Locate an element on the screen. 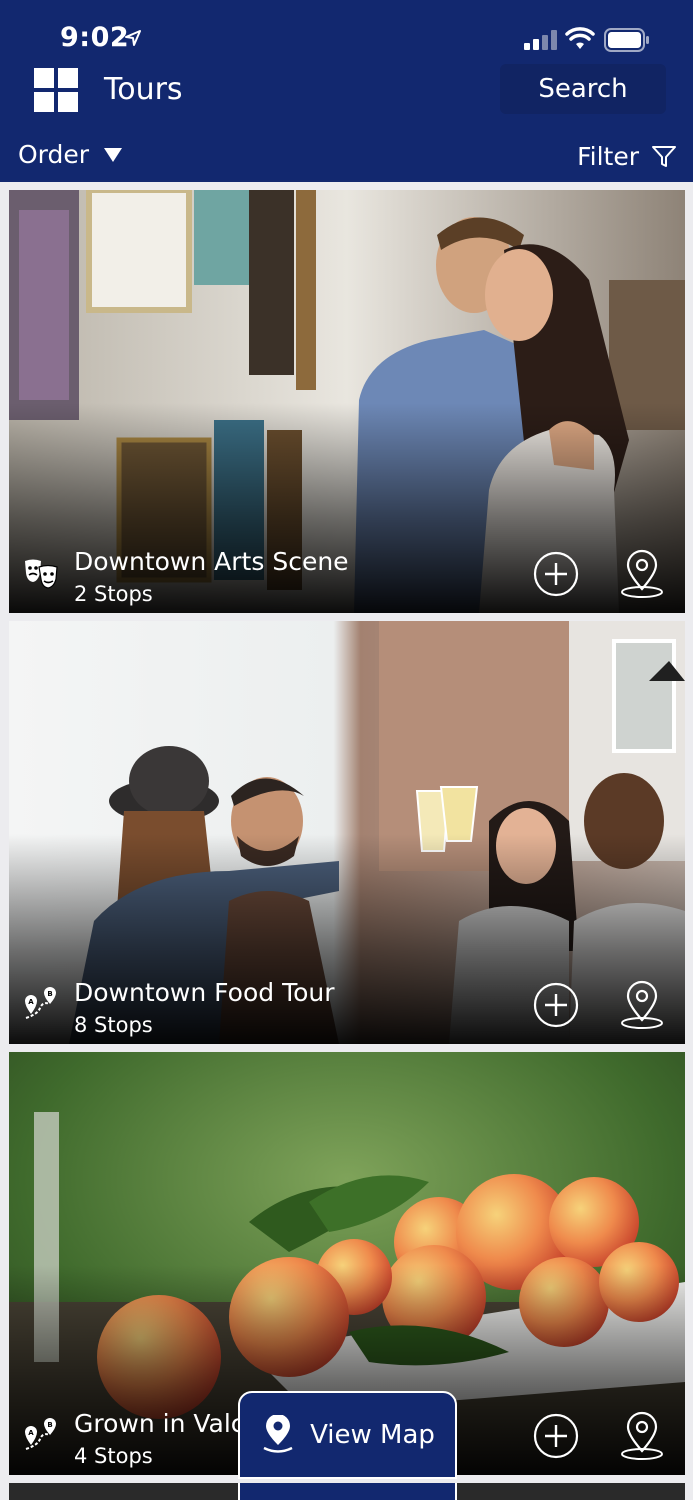  filter-button: Filter is located at coordinates (627, 156).